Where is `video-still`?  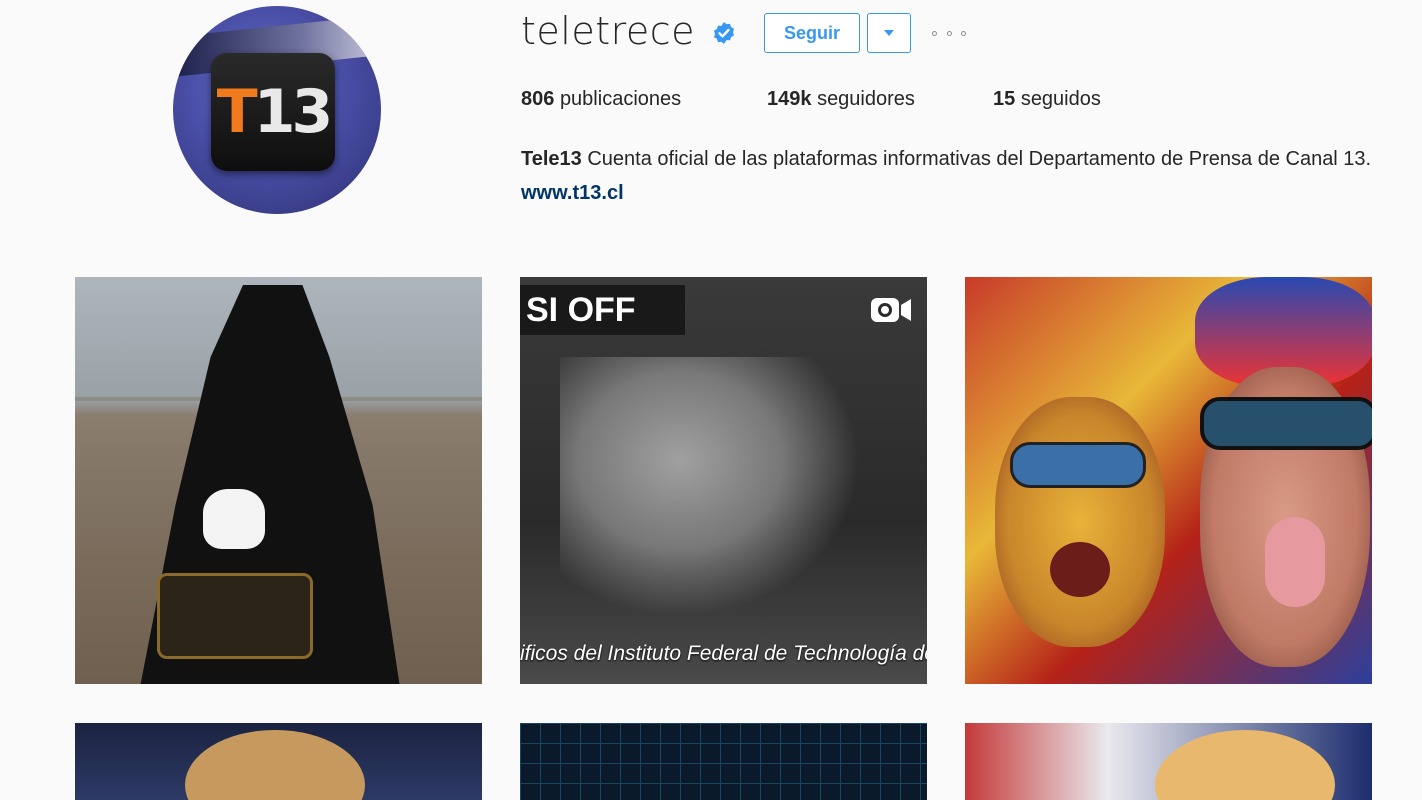
video-still is located at coordinates (710, 487).